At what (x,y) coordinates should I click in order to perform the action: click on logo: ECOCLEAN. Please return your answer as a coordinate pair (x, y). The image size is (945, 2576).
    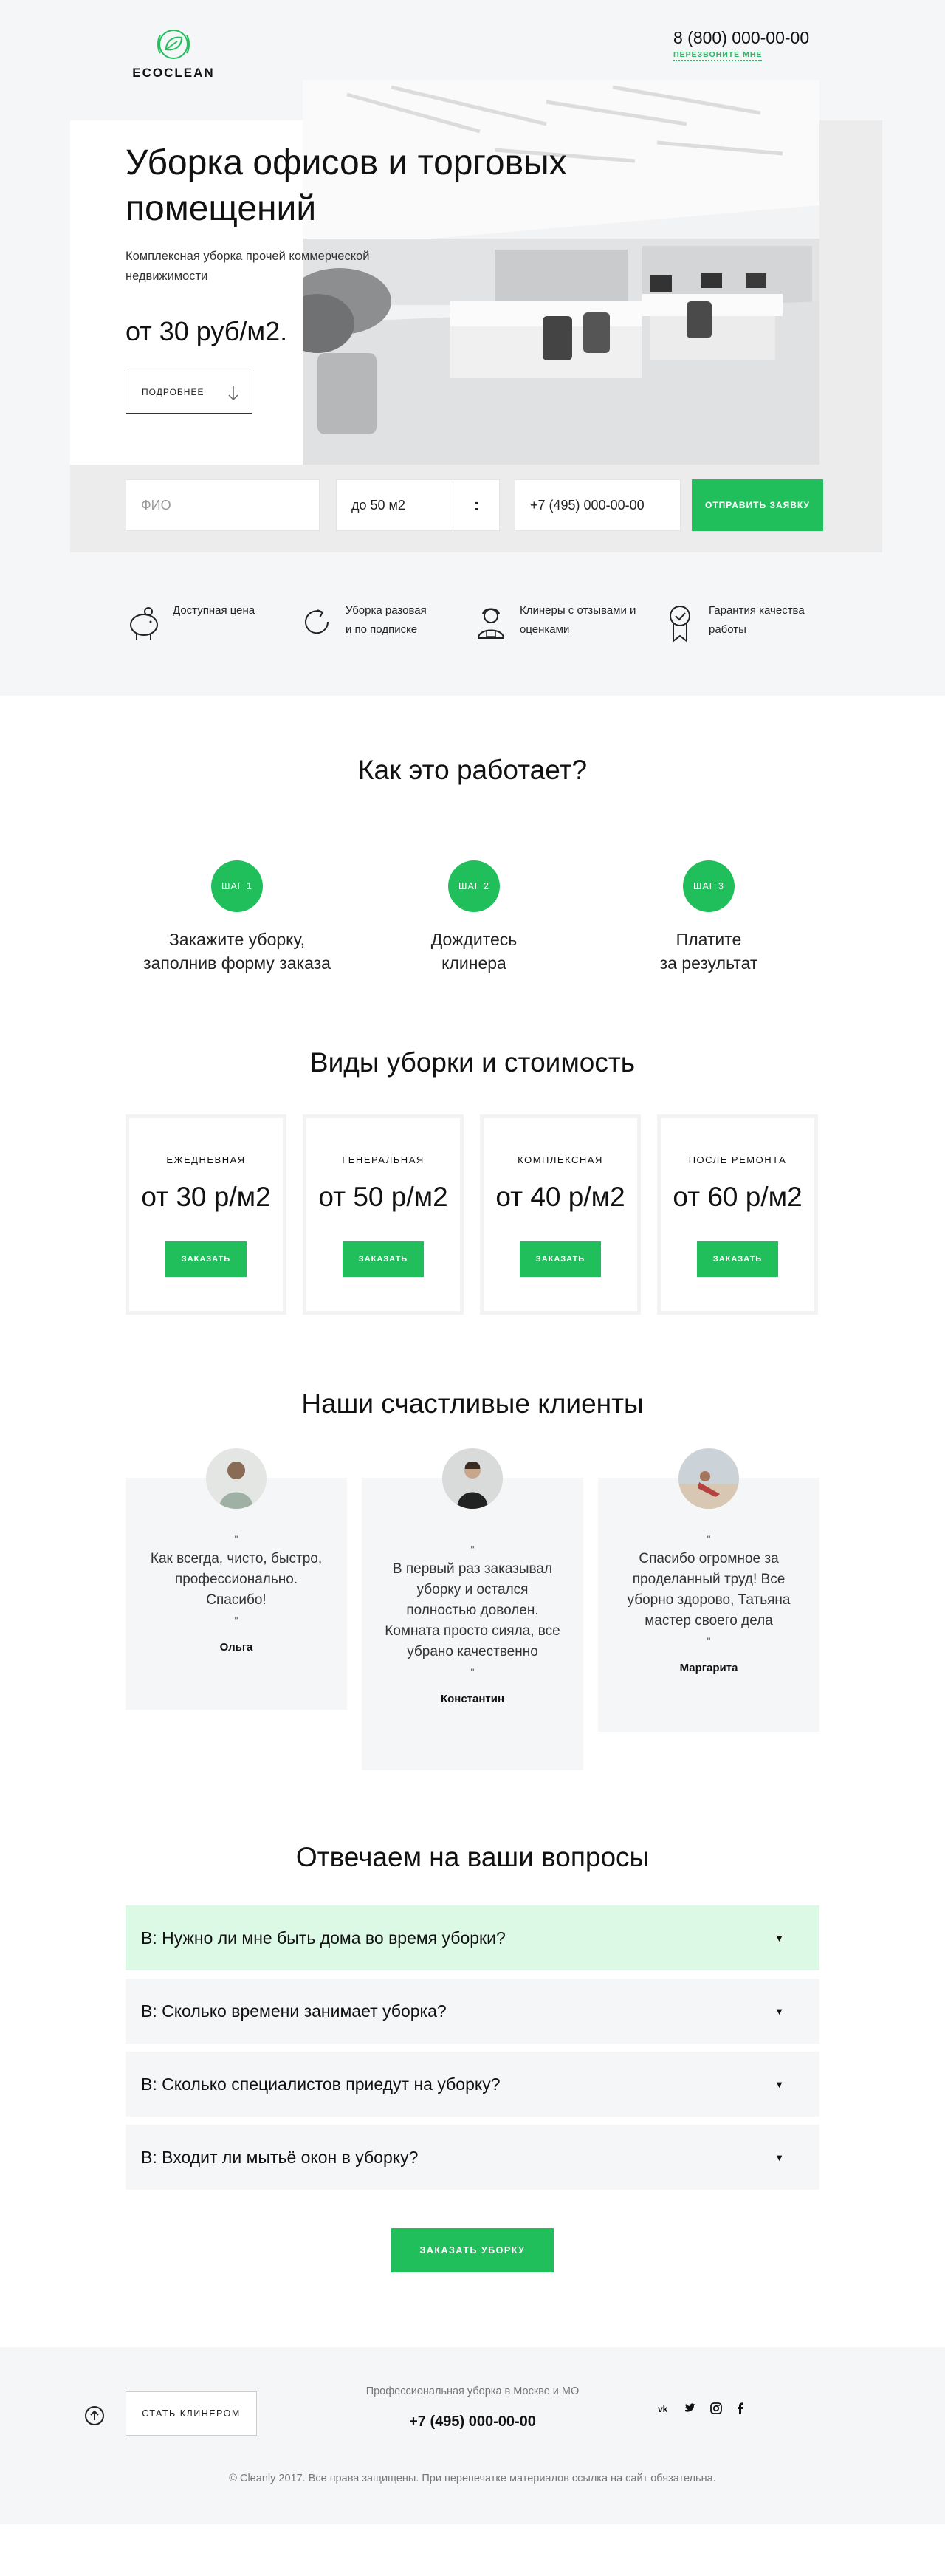
    Looking at the image, I should click on (173, 54).